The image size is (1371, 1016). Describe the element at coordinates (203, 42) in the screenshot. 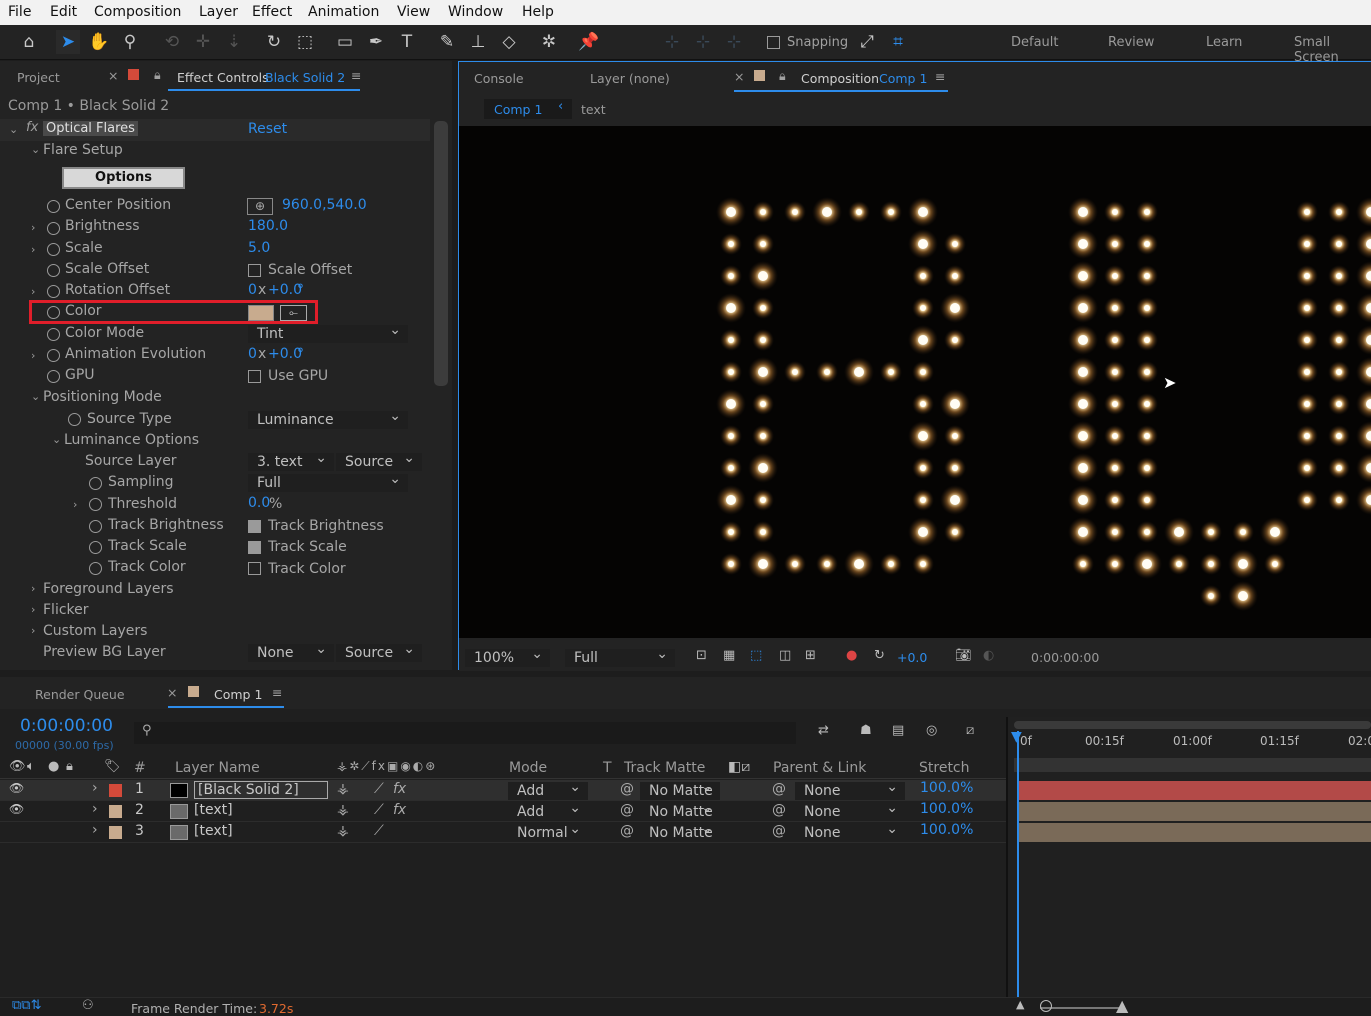

I see `pan-camera-icon: ✛` at that location.